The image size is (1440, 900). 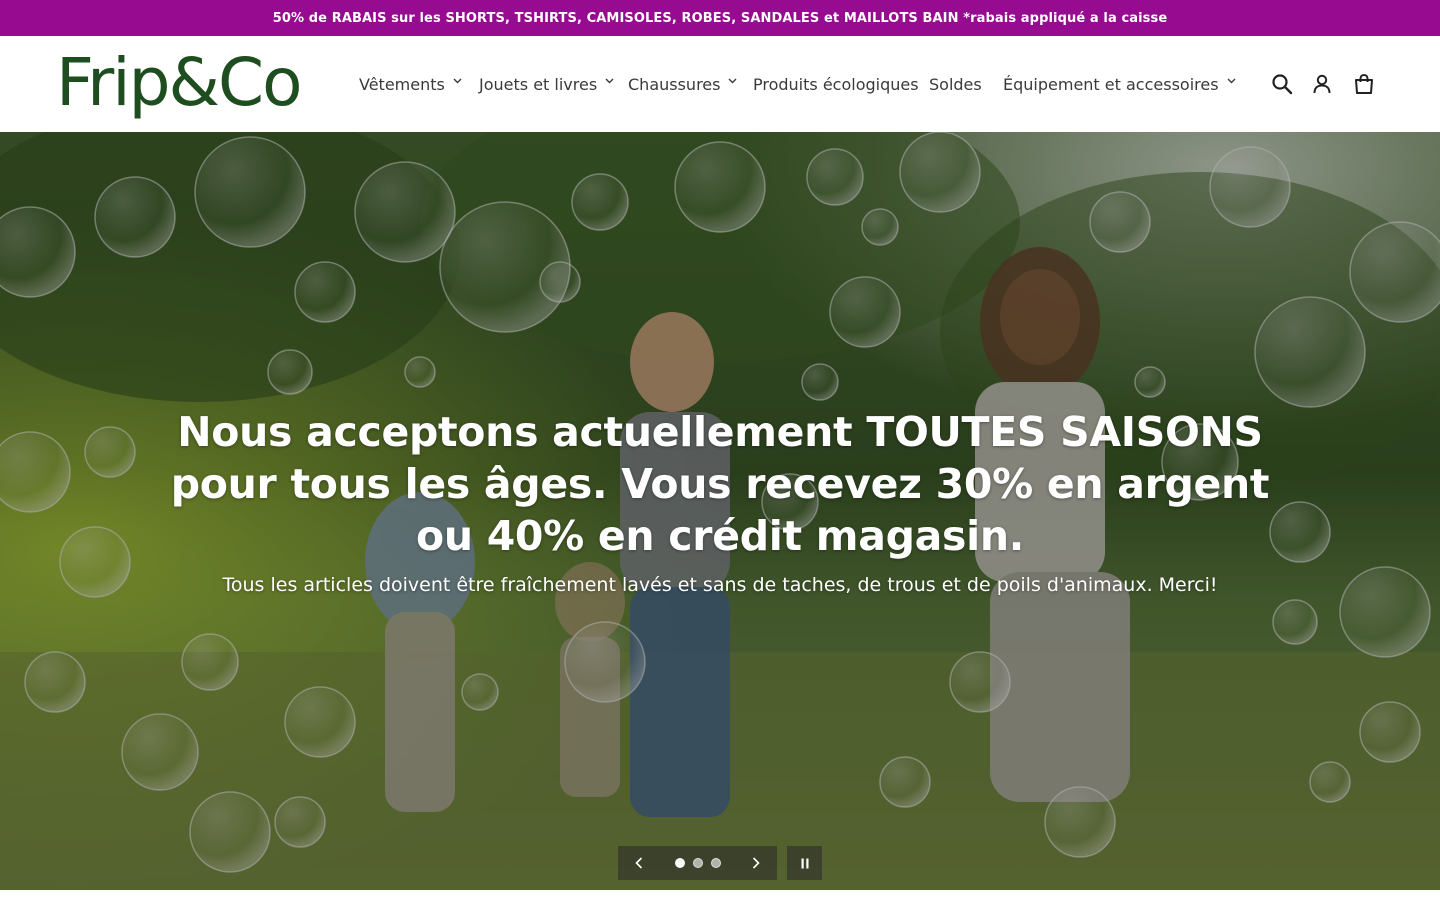 What do you see at coordinates (1111, 84) in the screenshot?
I see `nav-item-label: Équipement et accessoires` at bounding box center [1111, 84].